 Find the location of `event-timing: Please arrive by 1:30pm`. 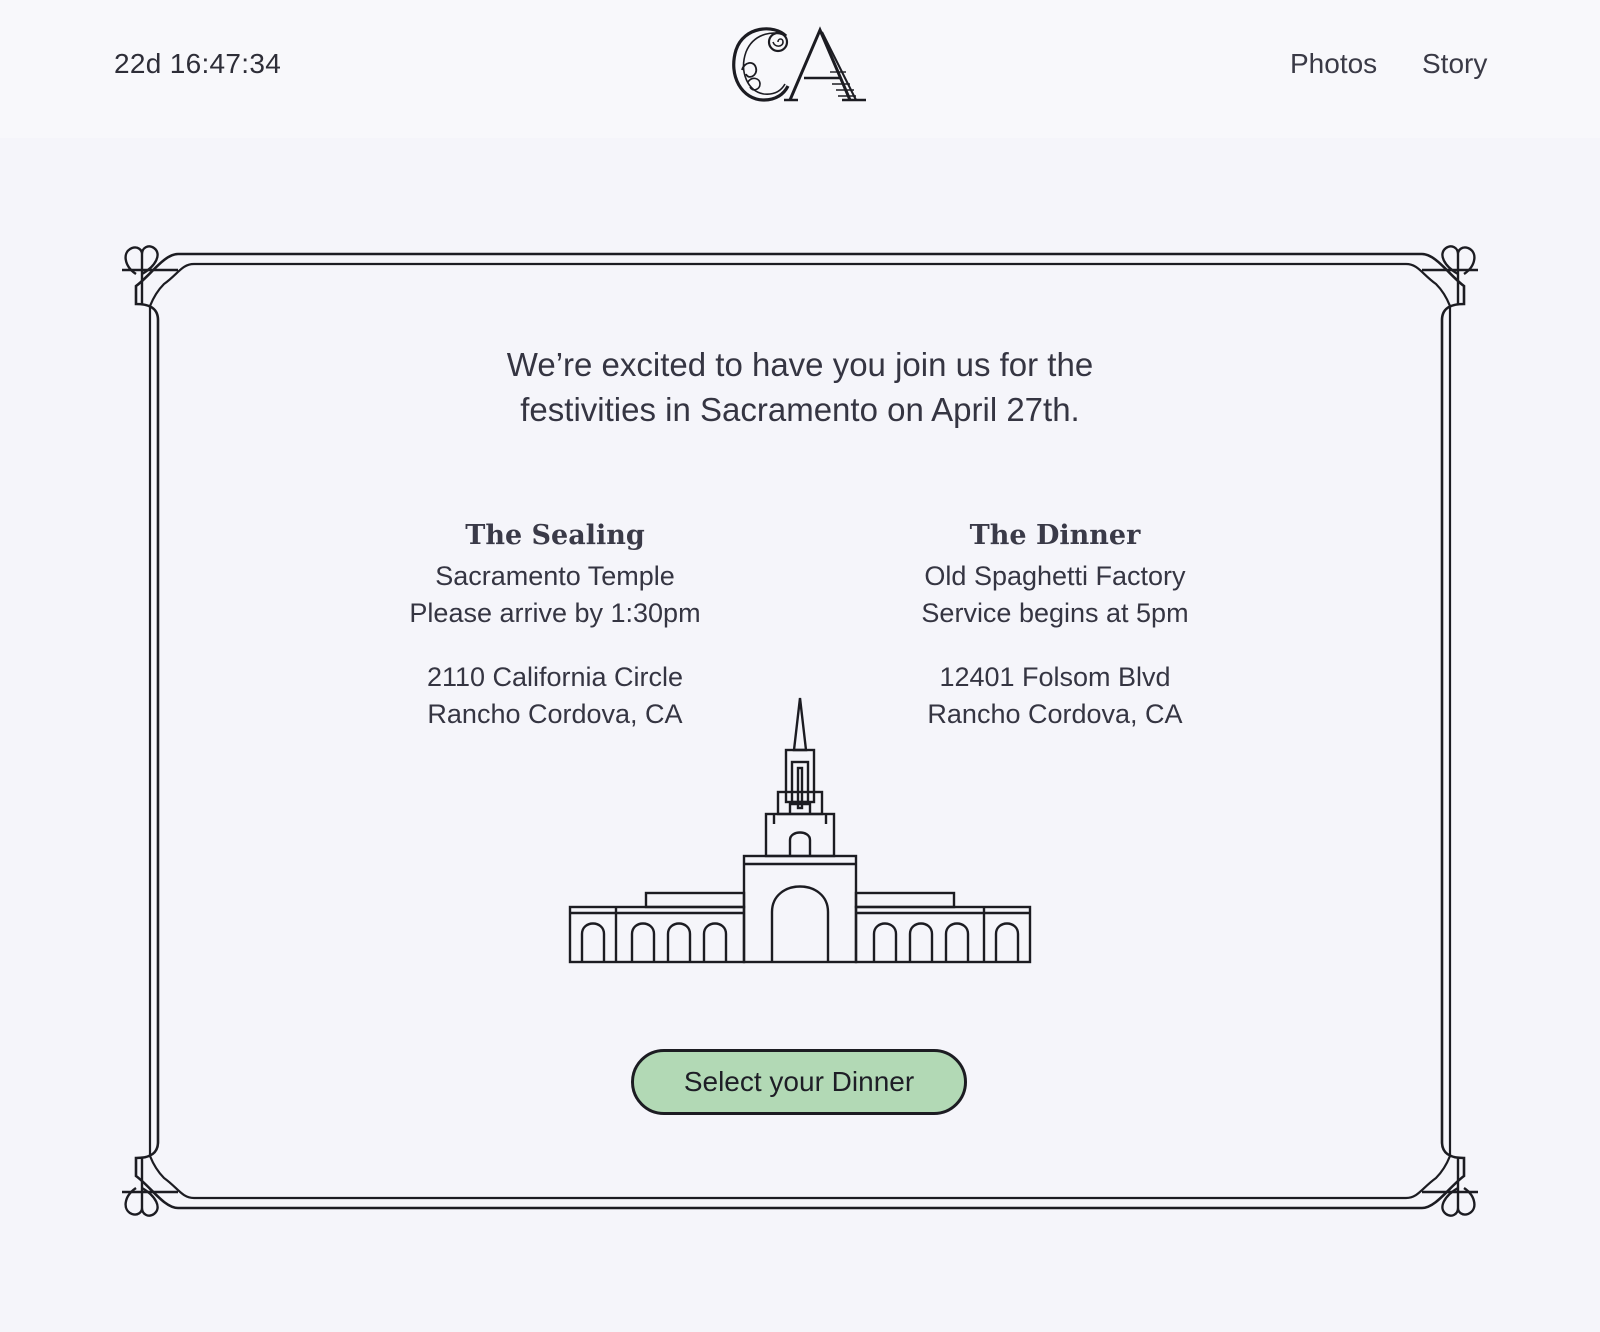

event-timing: Please arrive by 1:30pm is located at coordinates (555, 613).